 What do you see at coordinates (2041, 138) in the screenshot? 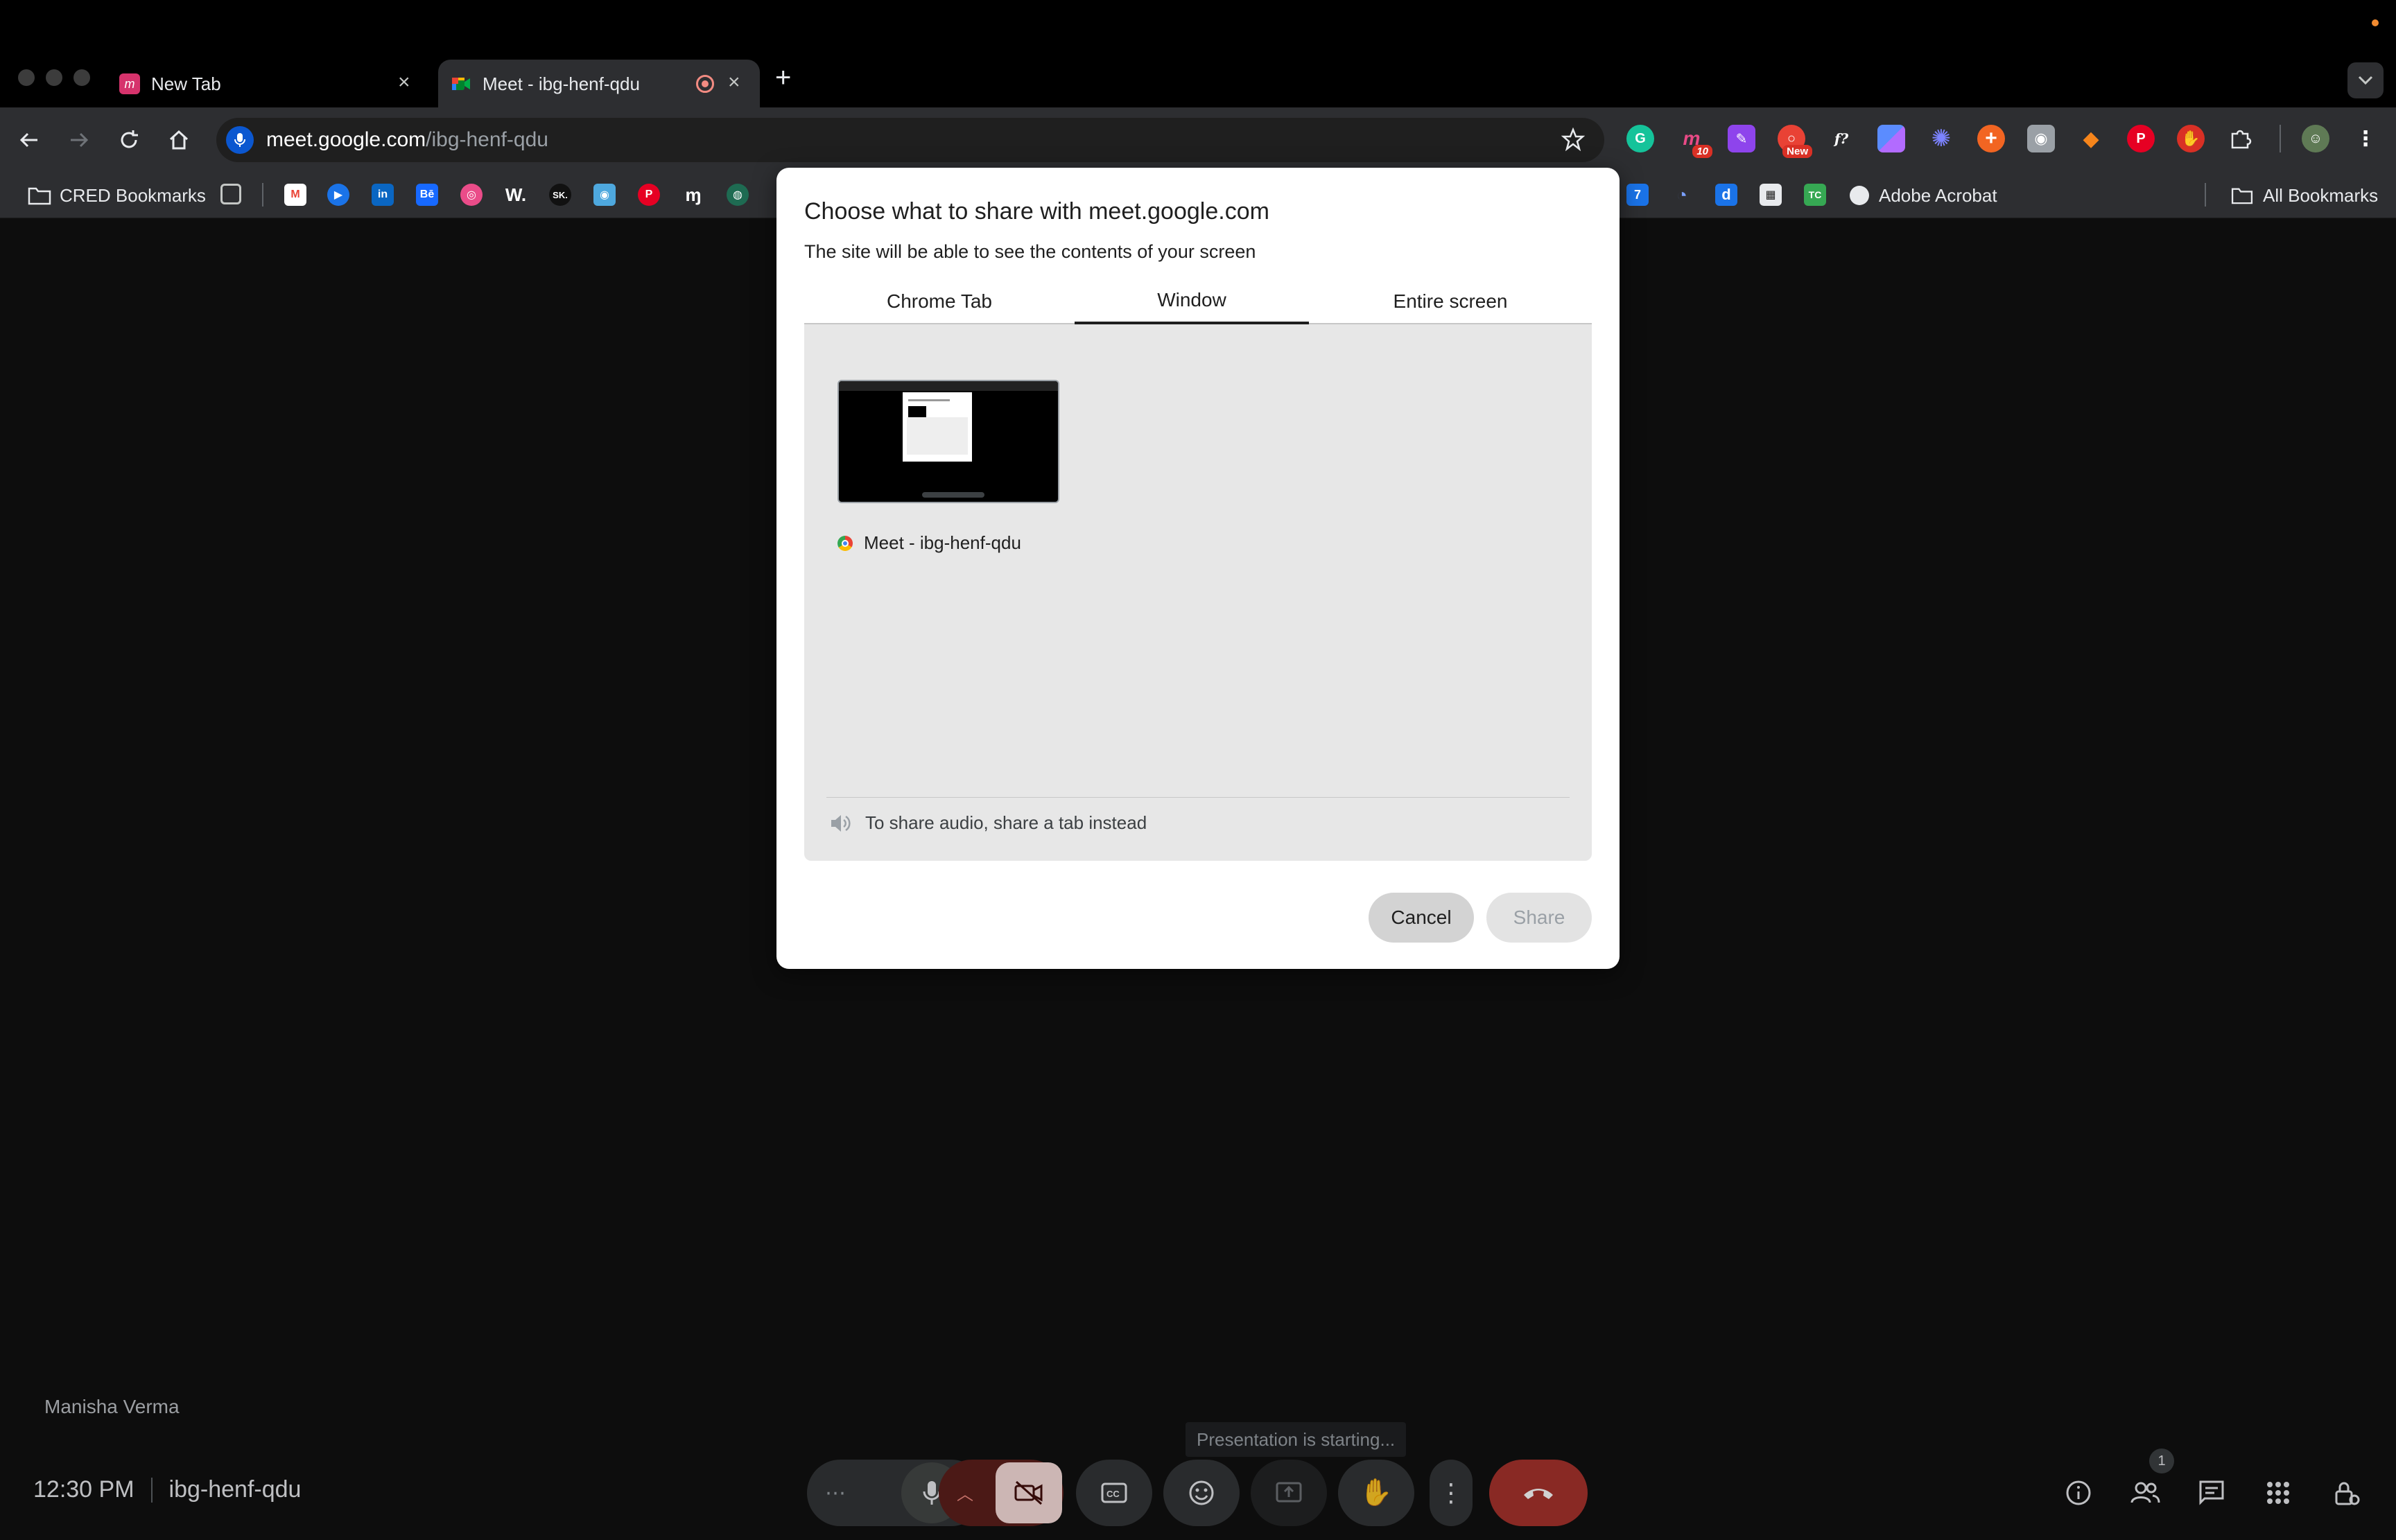
I see `camera-extension-icon: ◉` at bounding box center [2041, 138].